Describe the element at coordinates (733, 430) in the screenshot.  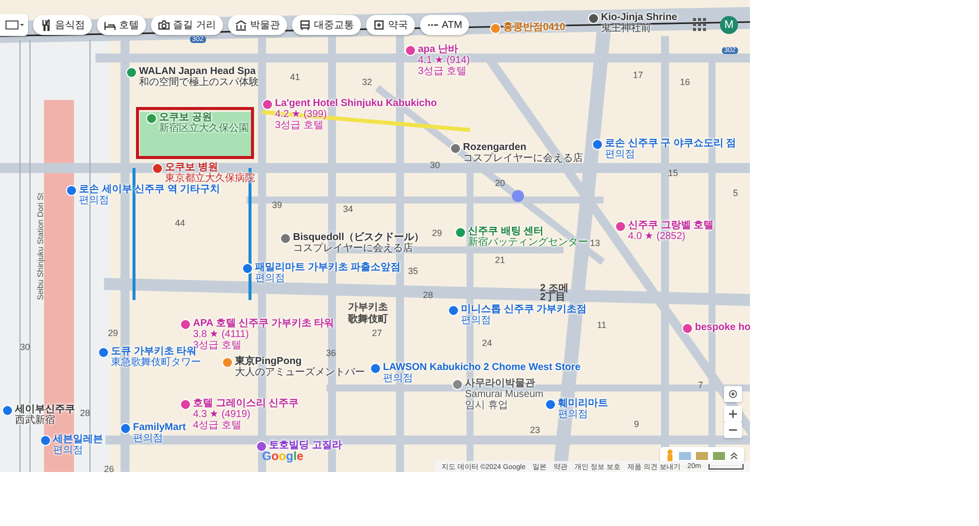
I see `zoom-out-button` at that location.